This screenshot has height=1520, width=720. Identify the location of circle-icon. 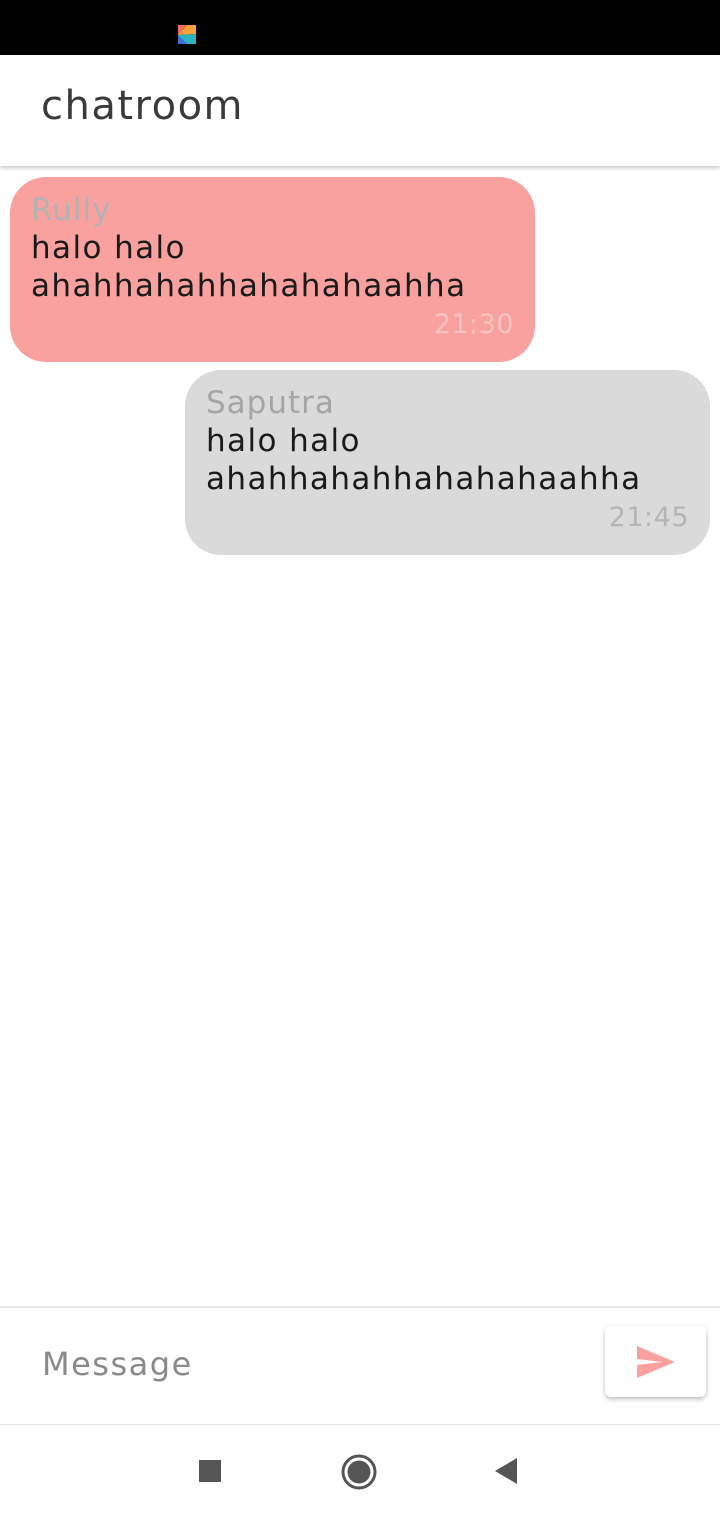
(359, 1472).